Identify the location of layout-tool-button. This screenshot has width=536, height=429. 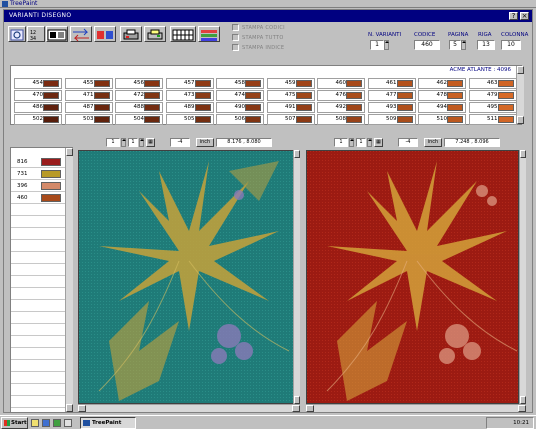
(57, 34).